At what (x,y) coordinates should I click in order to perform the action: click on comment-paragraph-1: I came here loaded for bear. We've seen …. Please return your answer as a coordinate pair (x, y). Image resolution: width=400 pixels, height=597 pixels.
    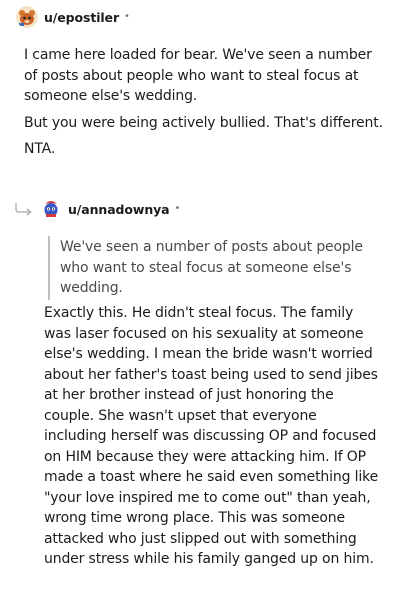
    Looking at the image, I should click on (198, 75).